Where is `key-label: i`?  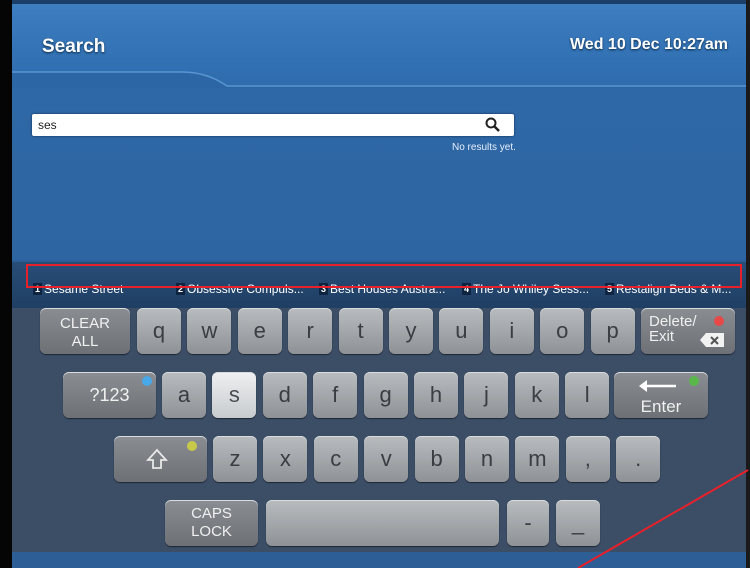
key-label: i is located at coordinates (512, 330).